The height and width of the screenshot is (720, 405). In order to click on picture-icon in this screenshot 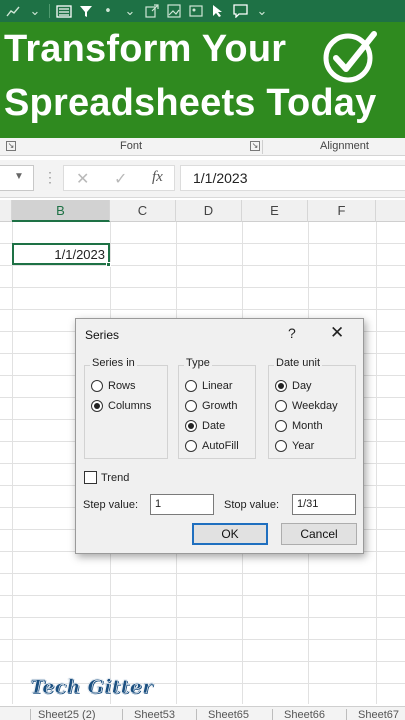, I will do `click(196, 11)`.